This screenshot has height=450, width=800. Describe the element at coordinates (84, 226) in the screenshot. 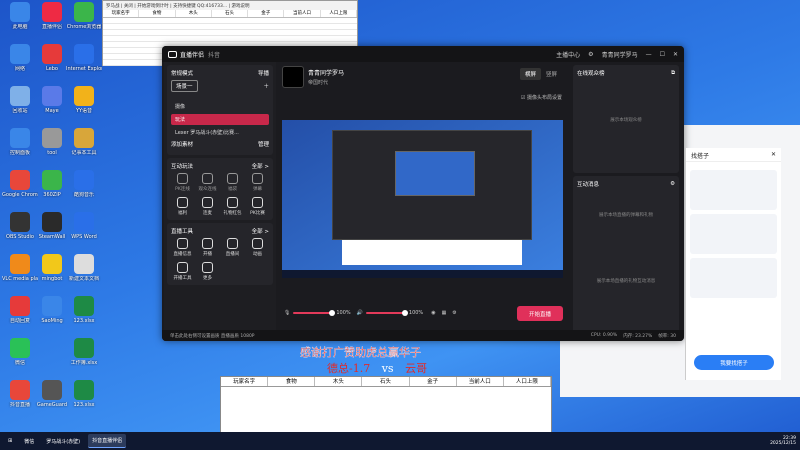

I see `desktop-icon: WPS Word` at that location.